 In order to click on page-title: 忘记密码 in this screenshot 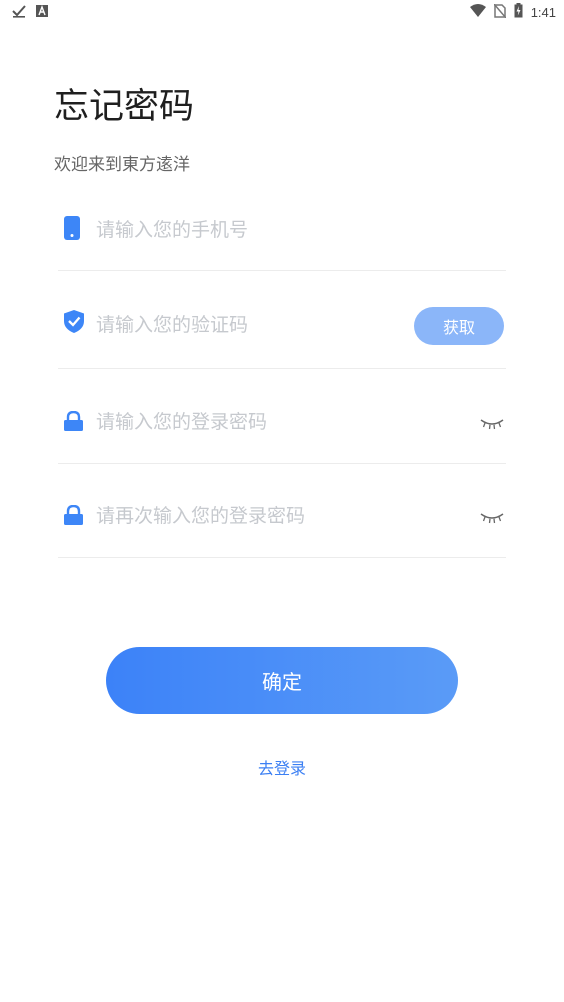, I will do `click(124, 107)`.